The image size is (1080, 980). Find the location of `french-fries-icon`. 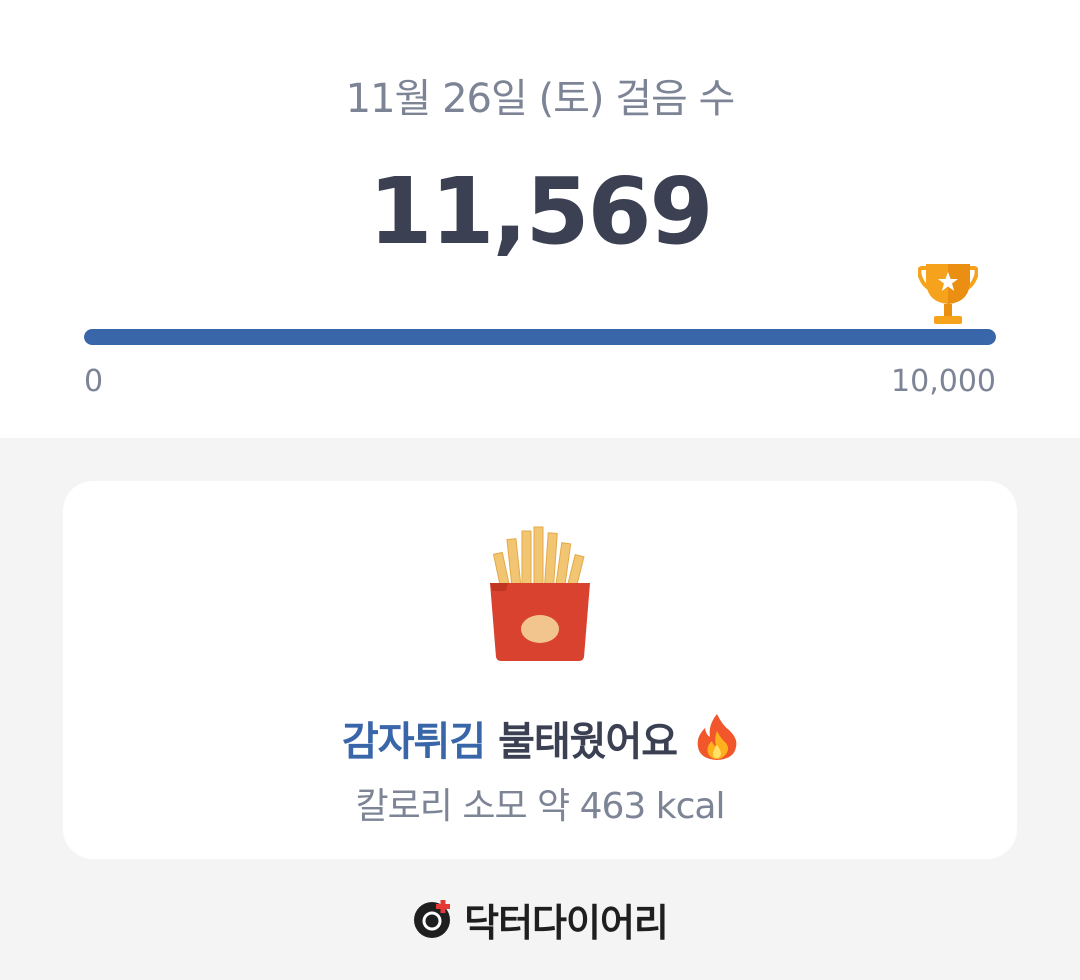

french-fries-icon is located at coordinates (540, 593).